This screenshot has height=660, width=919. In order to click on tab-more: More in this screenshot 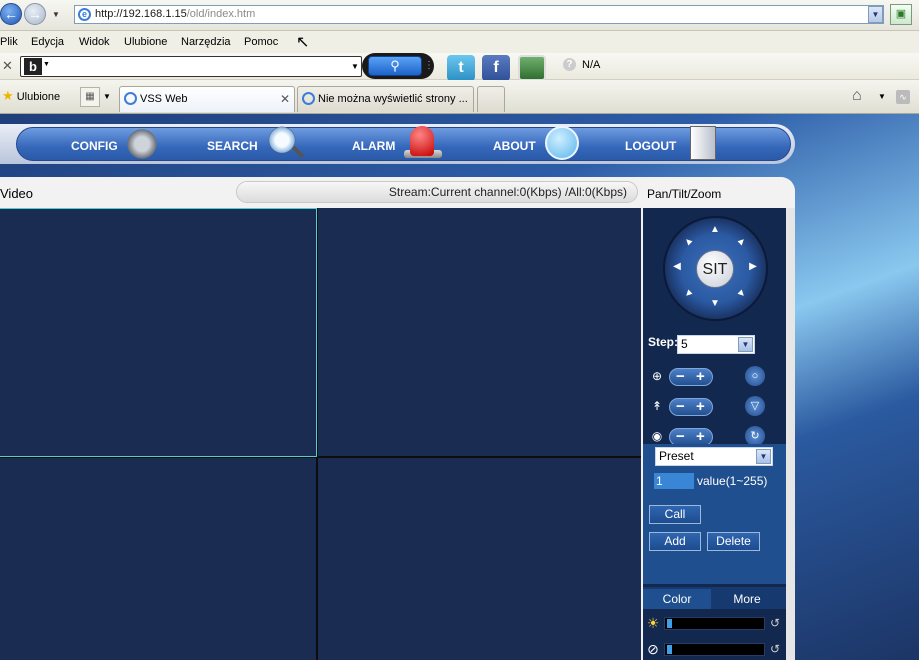, I will do `click(747, 599)`.